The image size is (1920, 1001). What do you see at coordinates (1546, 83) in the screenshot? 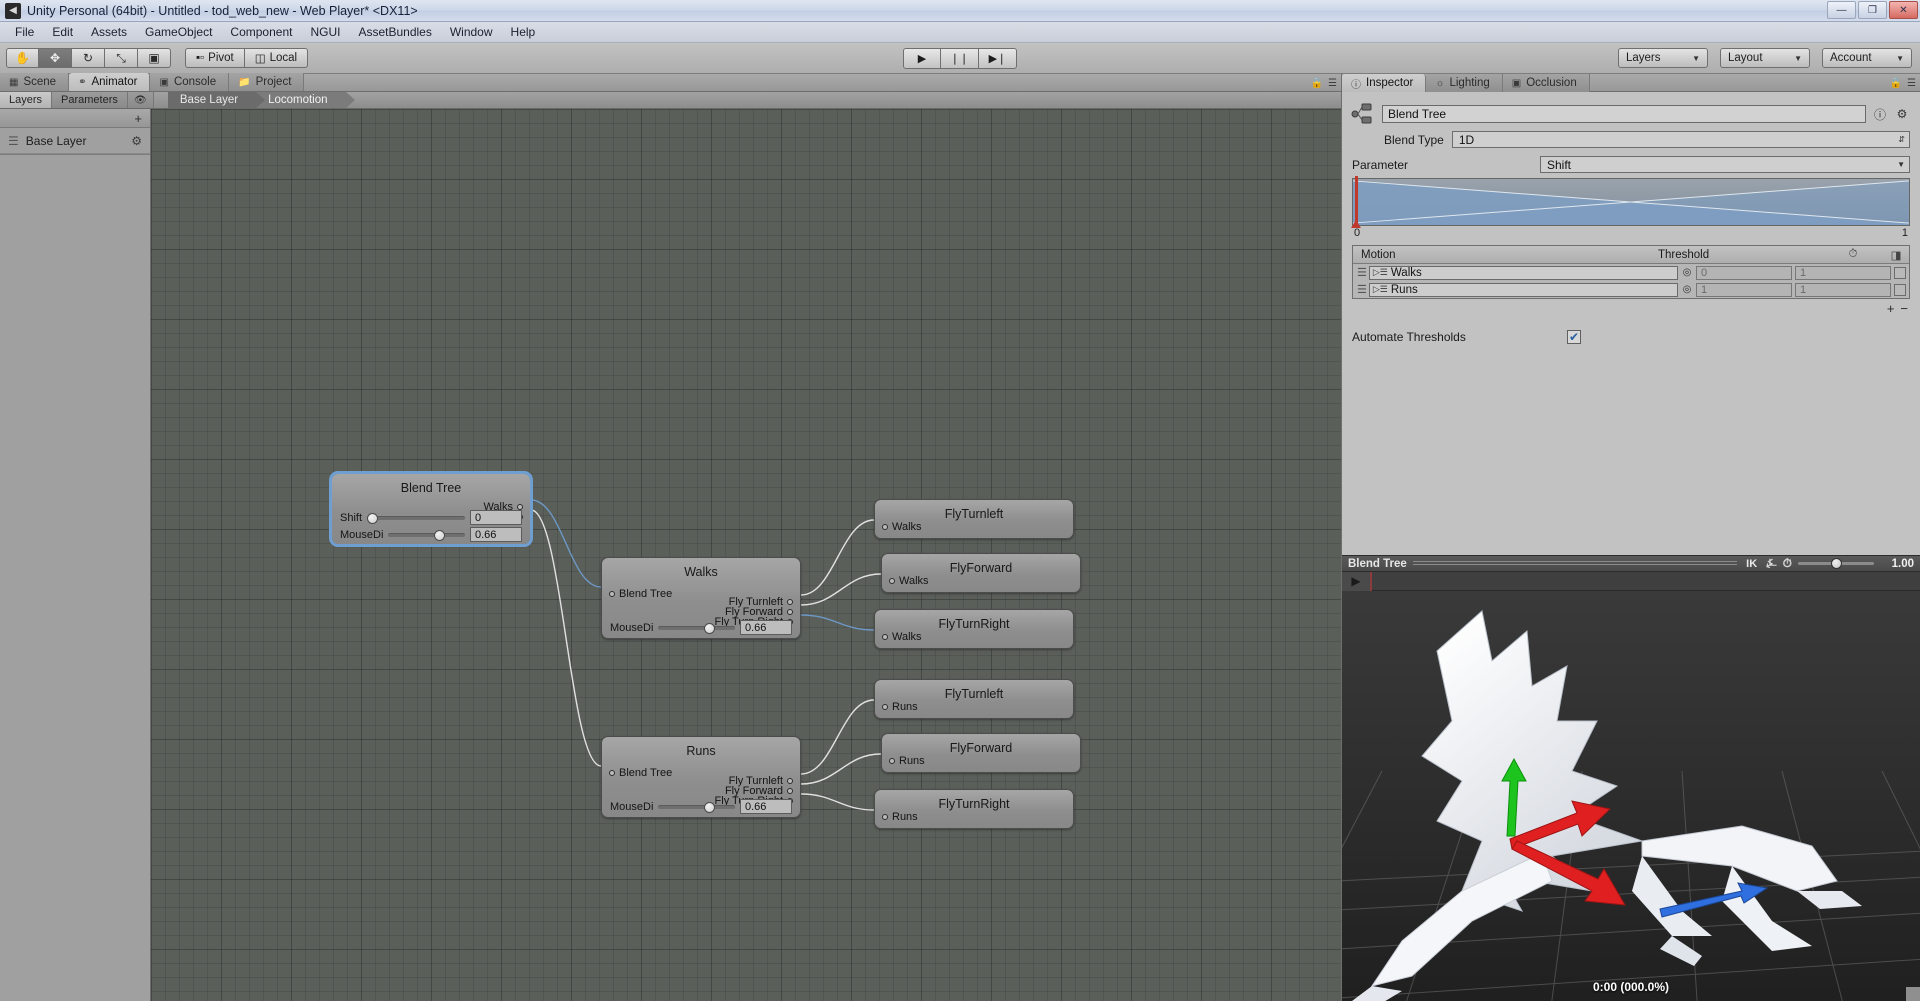
I see `tab-occlusion: ▣ Occlusion` at bounding box center [1546, 83].